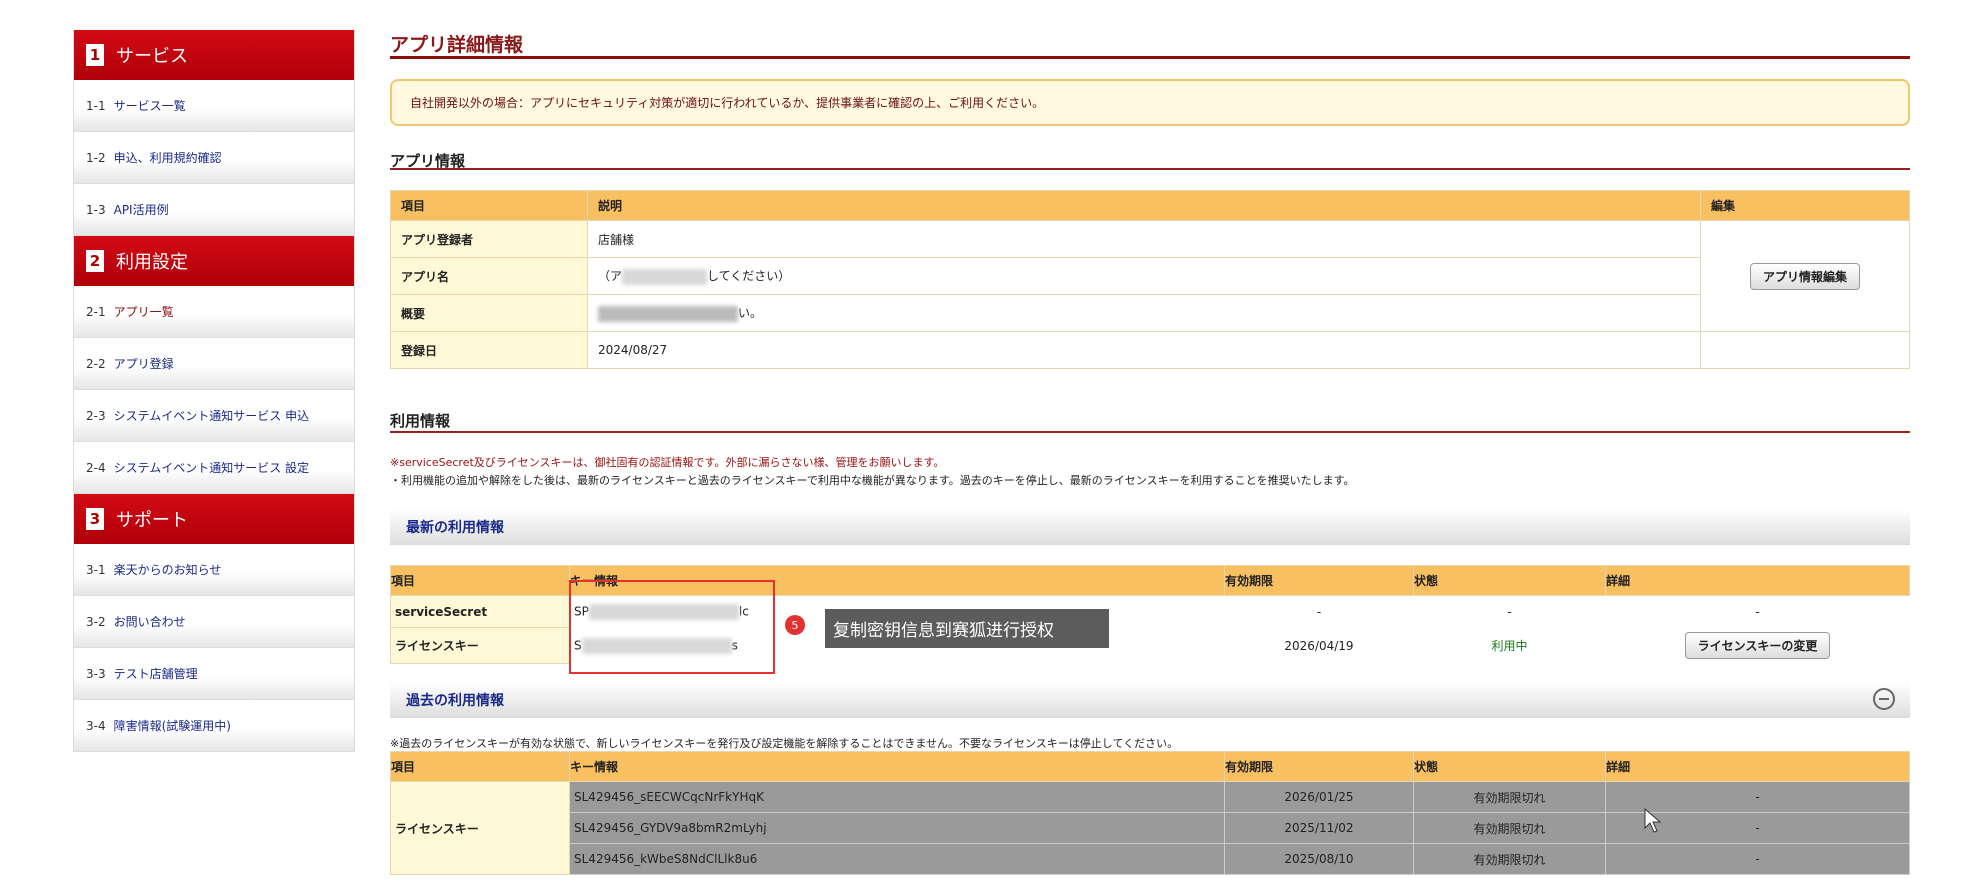 Image resolution: width=1969 pixels, height=893 pixels. I want to click on section-number: 2, so click(95, 261).